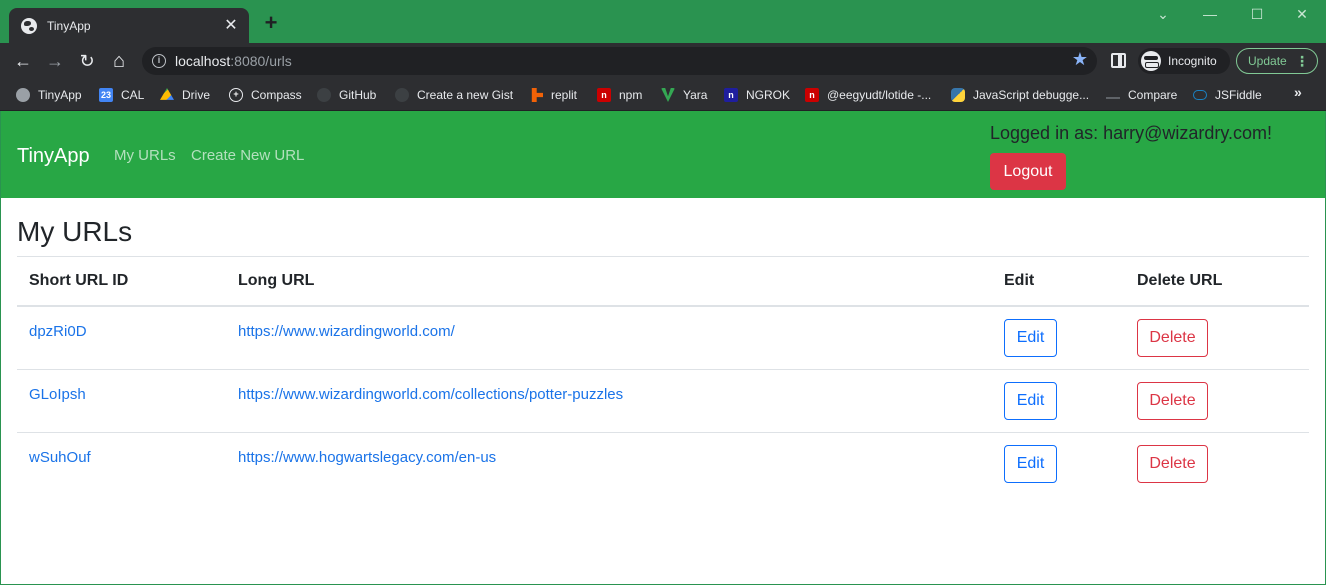 The image size is (1326, 585). Describe the element at coordinates (1267, 61) in the screenshot. I see `update-label: Update` at that location.